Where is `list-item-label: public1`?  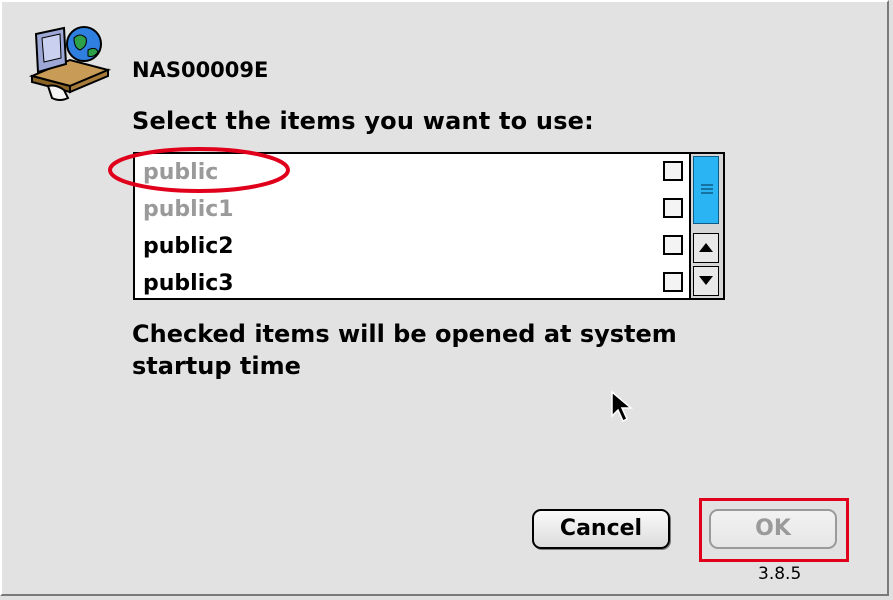
list-item-label: public1 is located at coordinates (188, 209).